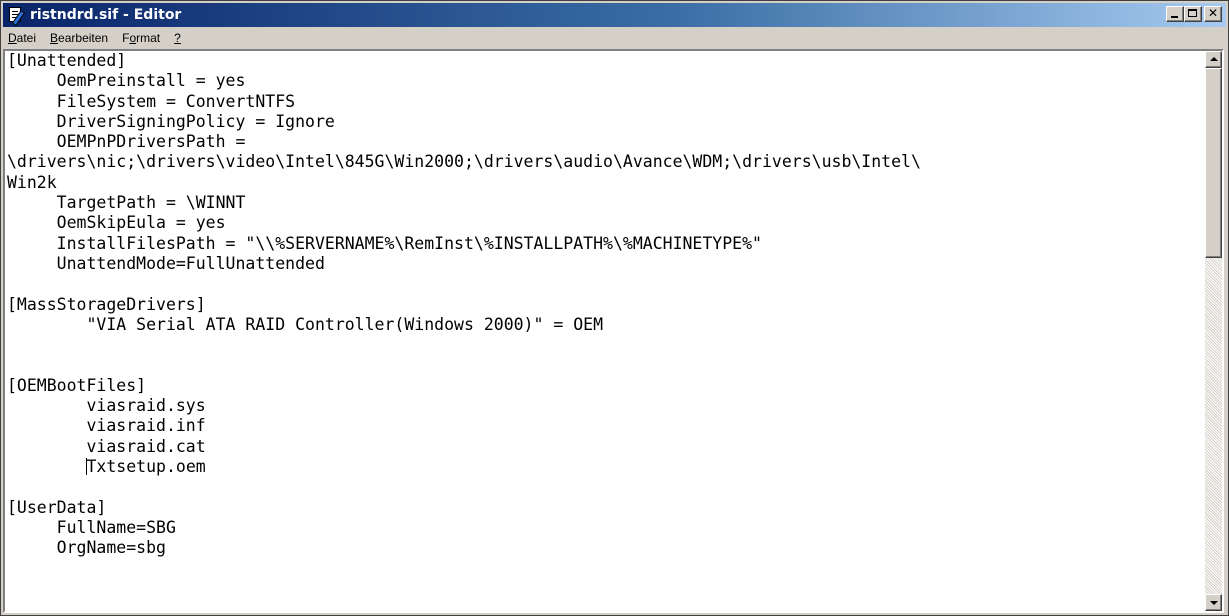 This screenshot has width=1229, height=616. I want to click on minimize-icon, so click(1175, 14).